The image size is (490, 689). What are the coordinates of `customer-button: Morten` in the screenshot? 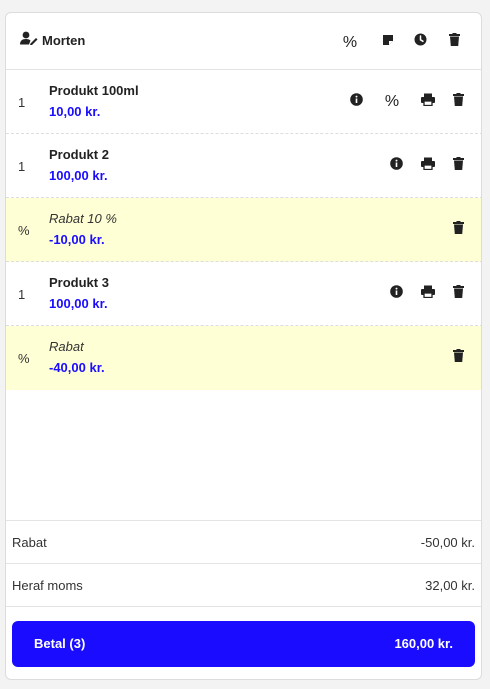 It's located at (52, 40).